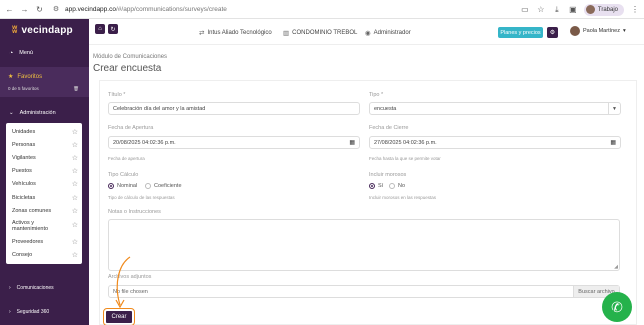 The width and height of the screenshot is (644, 325). What do you see at coordinates (30, 226) in the screenshot?
I see `list-item-label: Activos y mantenimiento` at bounding box center [30, 226].